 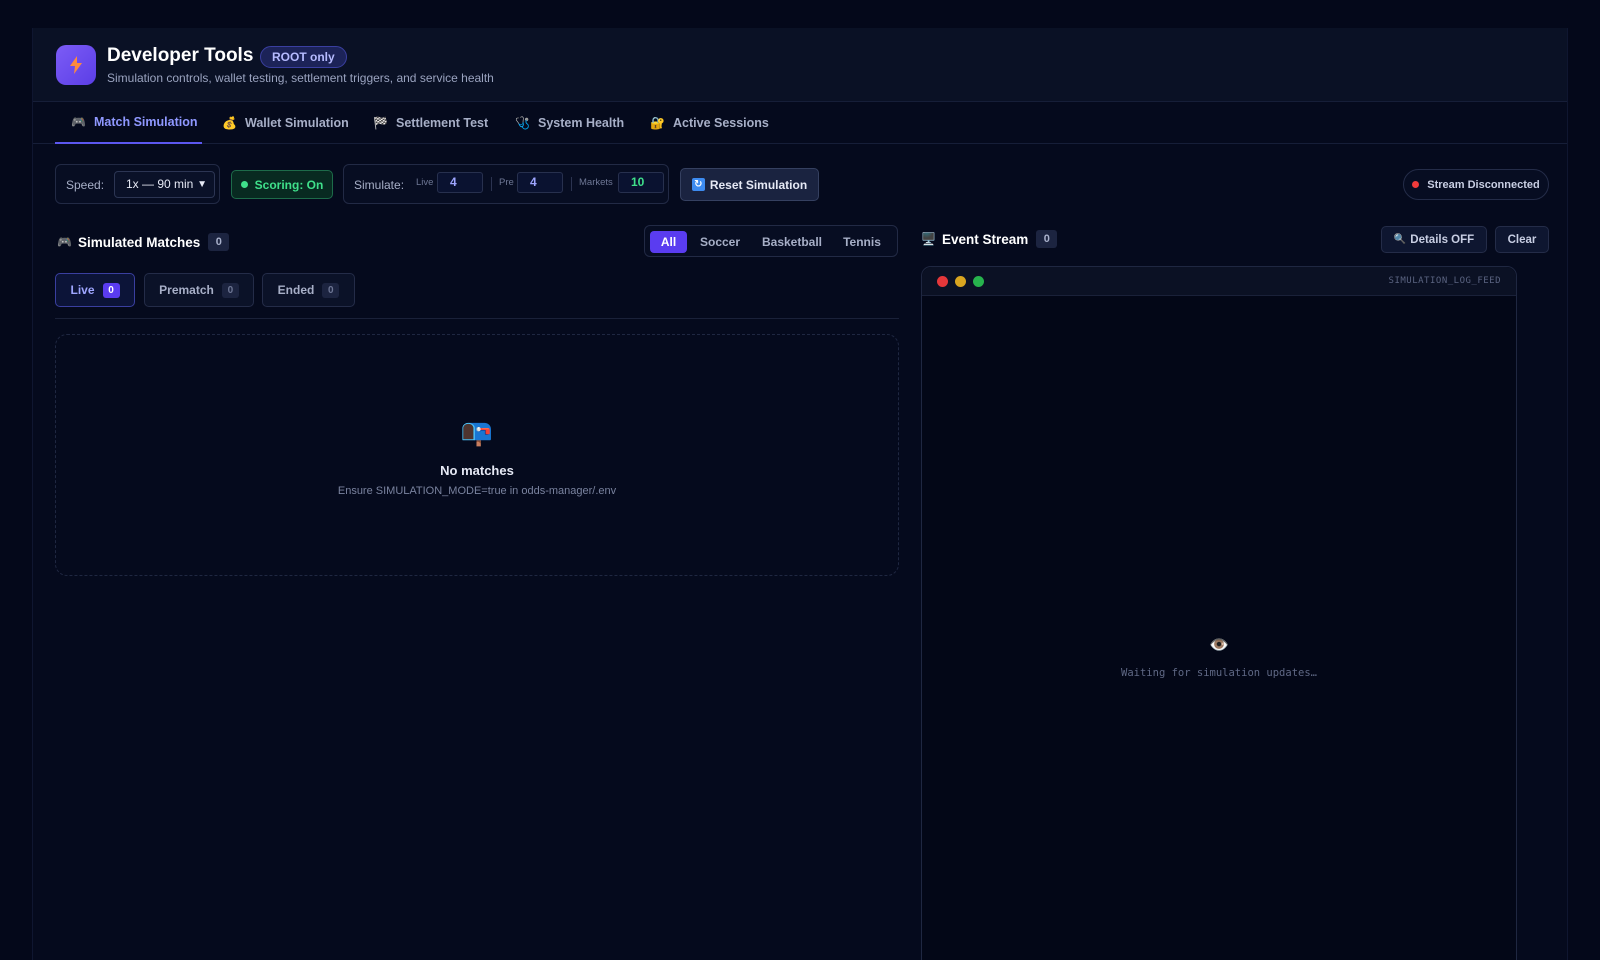 I want to click on terminal-title-bar: SIMULATION_LOG_FEED, so click(x=1219, y=281).